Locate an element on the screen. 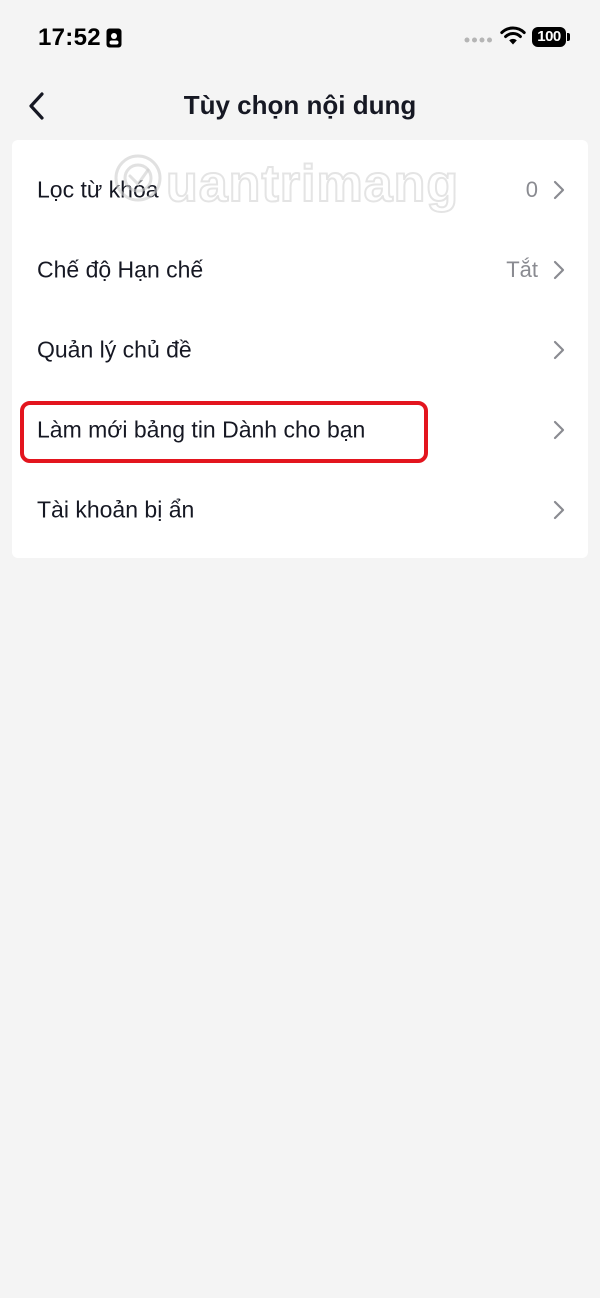 This screenshot has width=600, height=1298. wifi-icon is located at coordinates (513, 35).